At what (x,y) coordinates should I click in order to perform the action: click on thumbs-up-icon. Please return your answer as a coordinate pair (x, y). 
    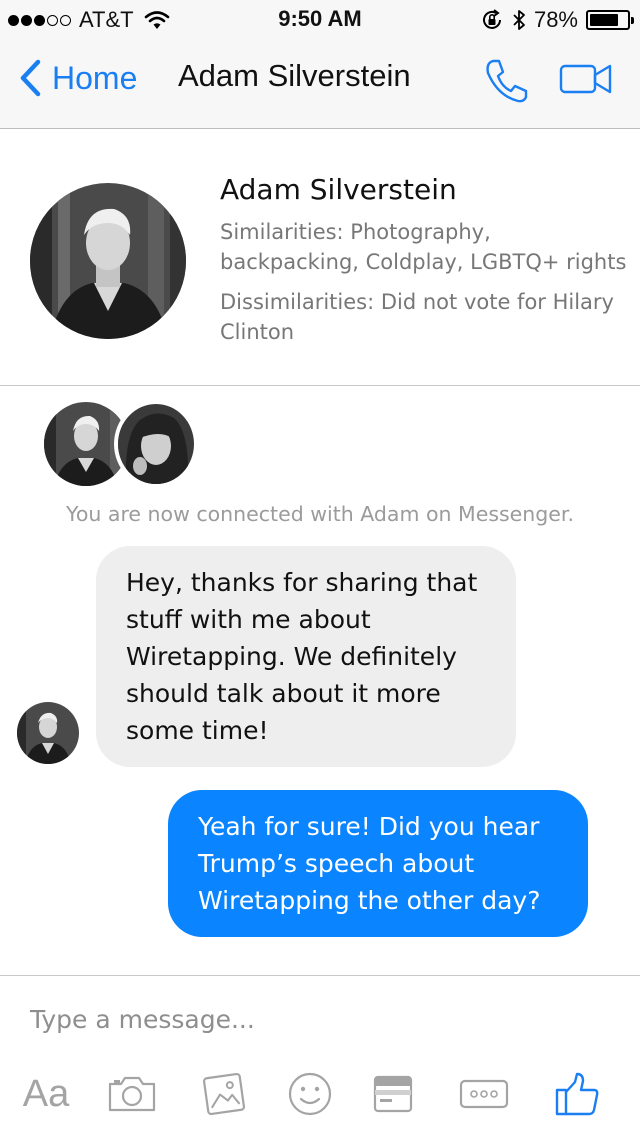
    Looking at the image, I should click on (577, 1094).